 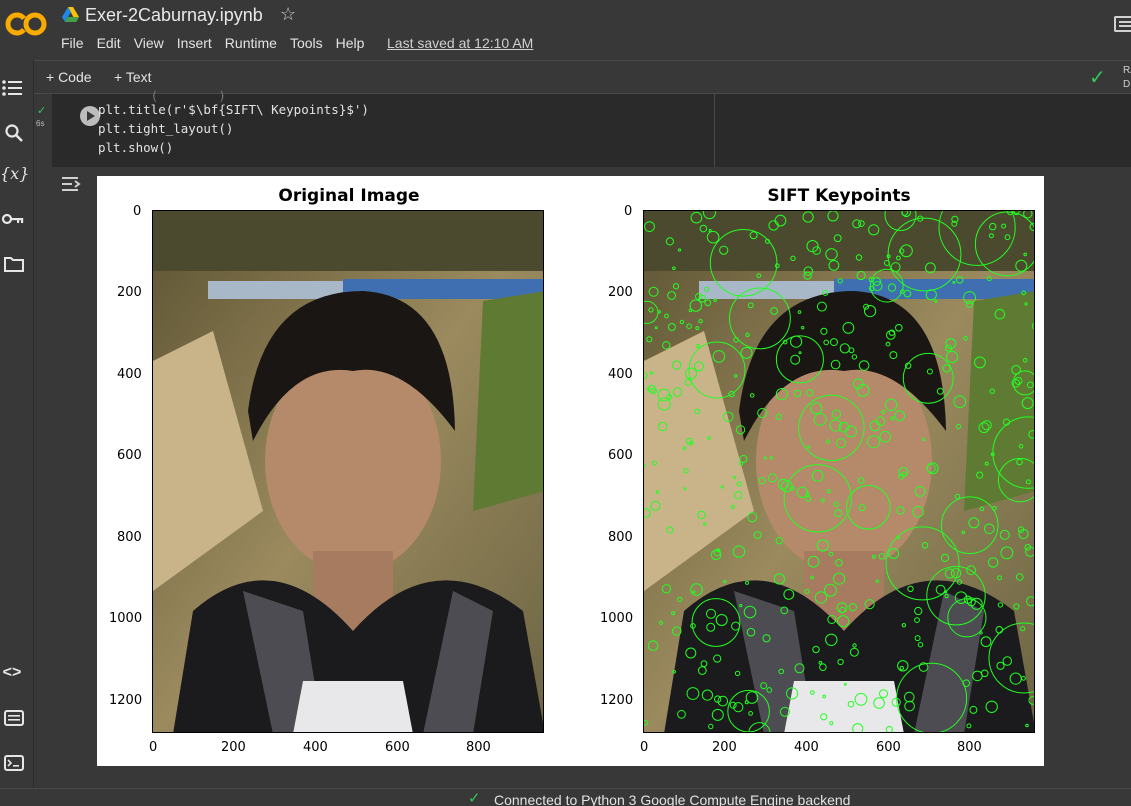 What do you see at coordinates (306, 43) in the screenshot?
I see `menu-tools: Tools` at bounding box center [306, 43].